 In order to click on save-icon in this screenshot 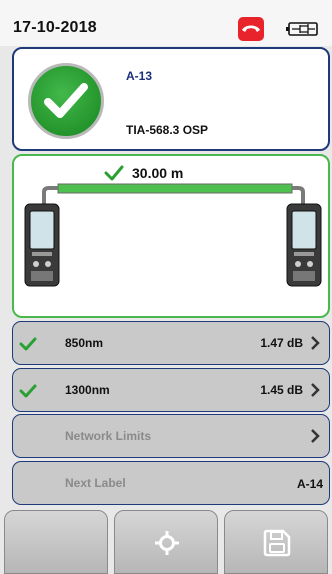, I will do `click(277, 543)`.